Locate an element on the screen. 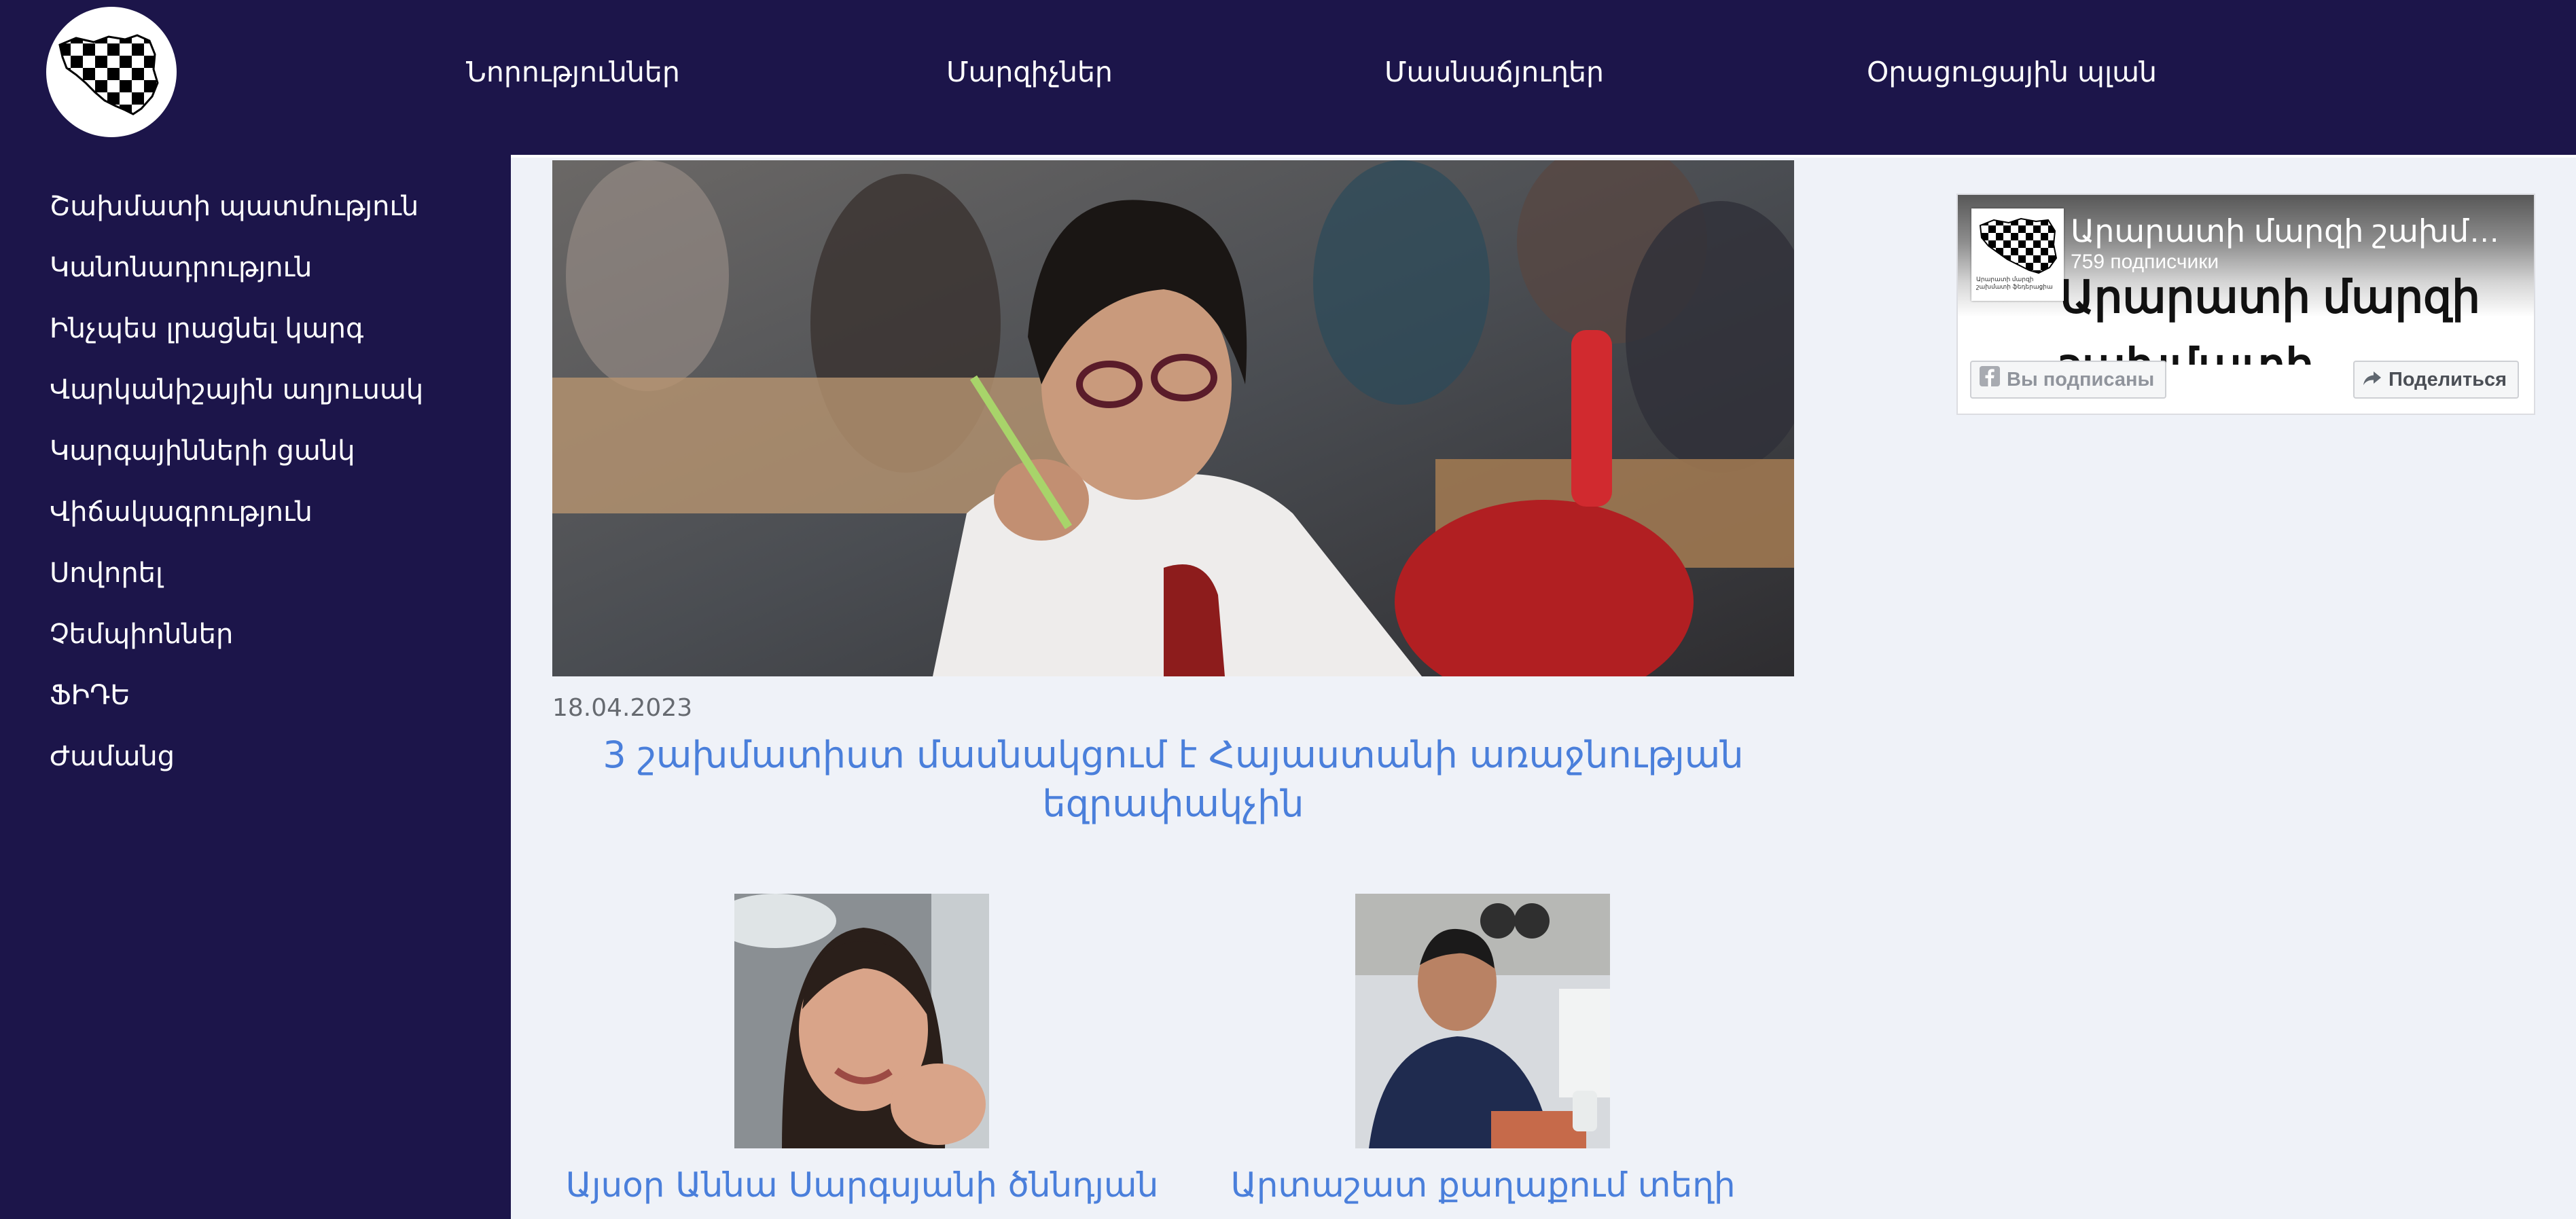  article-date: 18.04.2023 is located at coordinates (622, 708).